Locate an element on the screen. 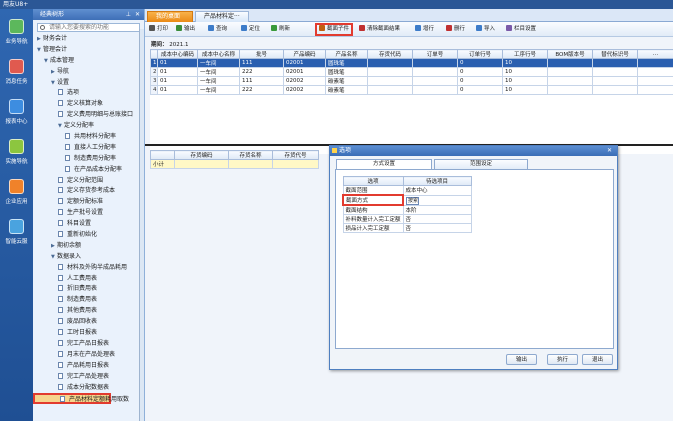 Image resolution: width=673 pixels, height=421 pixels. import-button: 导入 is located at coordinates (485, 29).